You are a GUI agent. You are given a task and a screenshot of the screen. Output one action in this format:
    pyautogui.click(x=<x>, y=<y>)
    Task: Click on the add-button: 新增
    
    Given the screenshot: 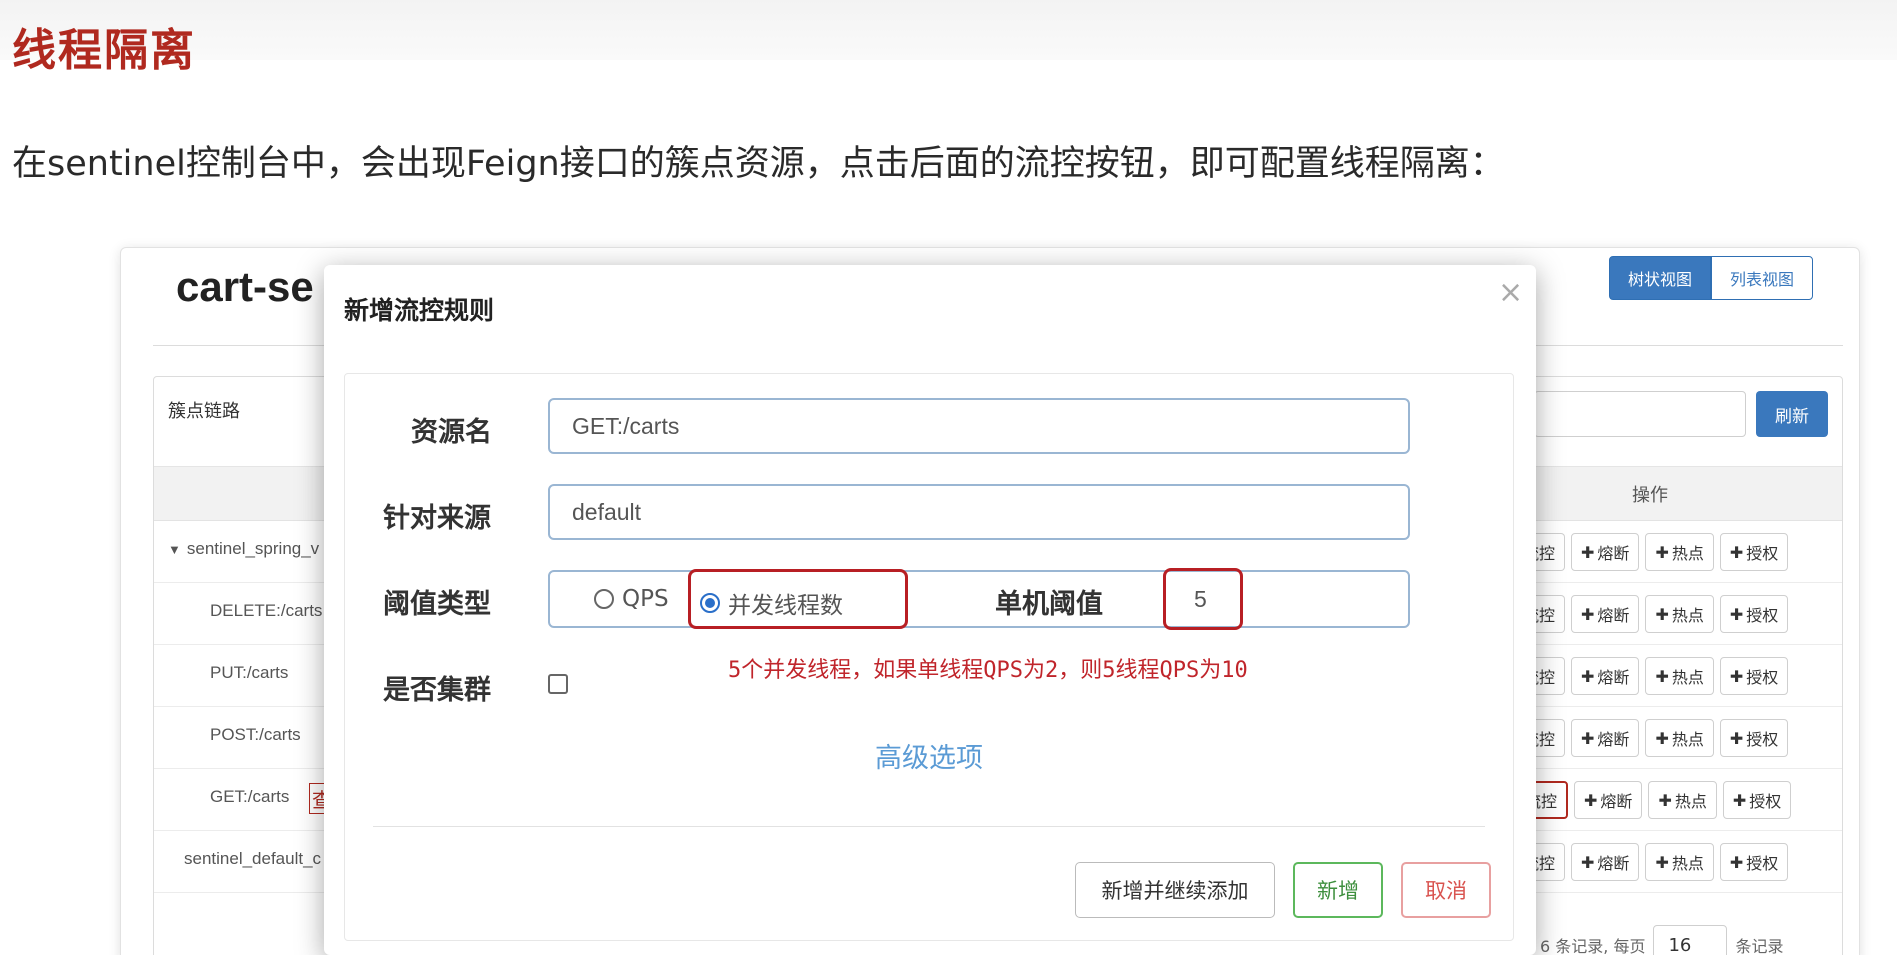 What is the action you would take?
    pyautogui.click(x=1338, y=890)
    